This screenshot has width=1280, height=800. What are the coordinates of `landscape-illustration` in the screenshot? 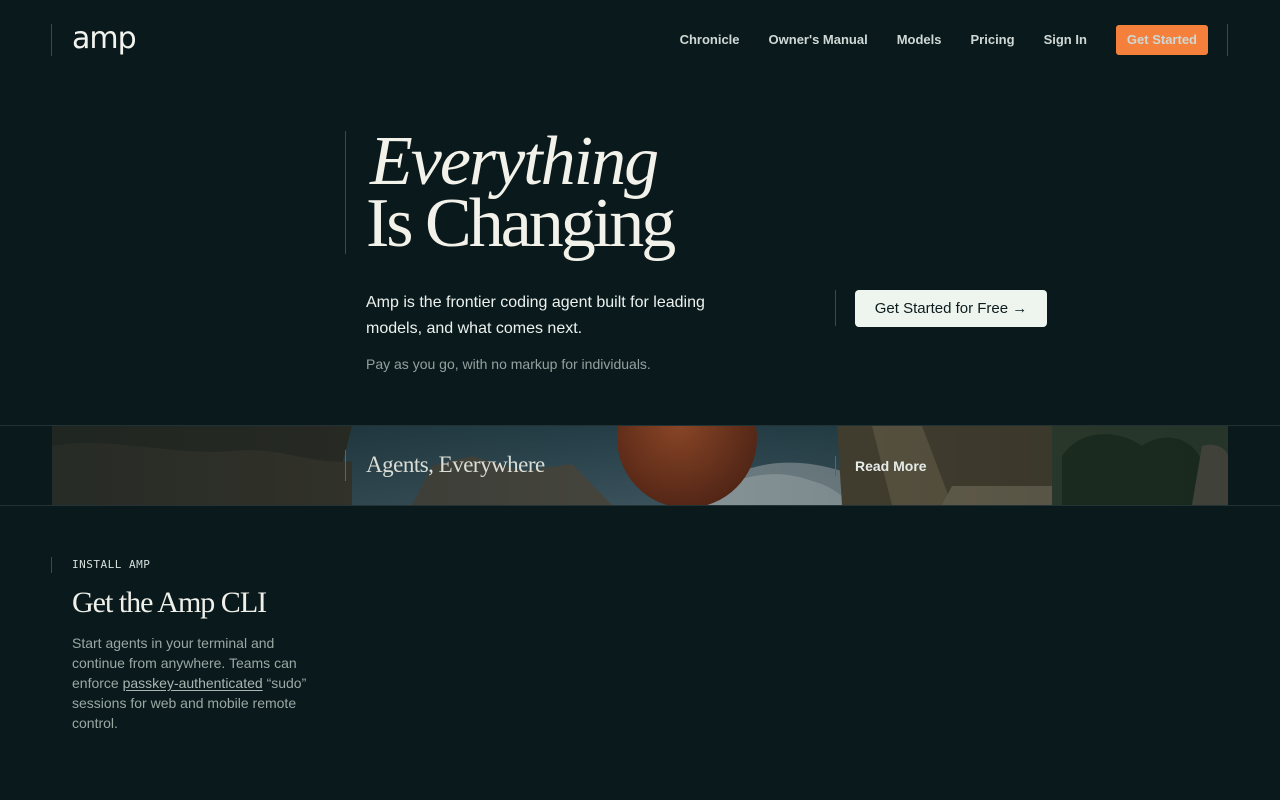 It's located at (640, 465).